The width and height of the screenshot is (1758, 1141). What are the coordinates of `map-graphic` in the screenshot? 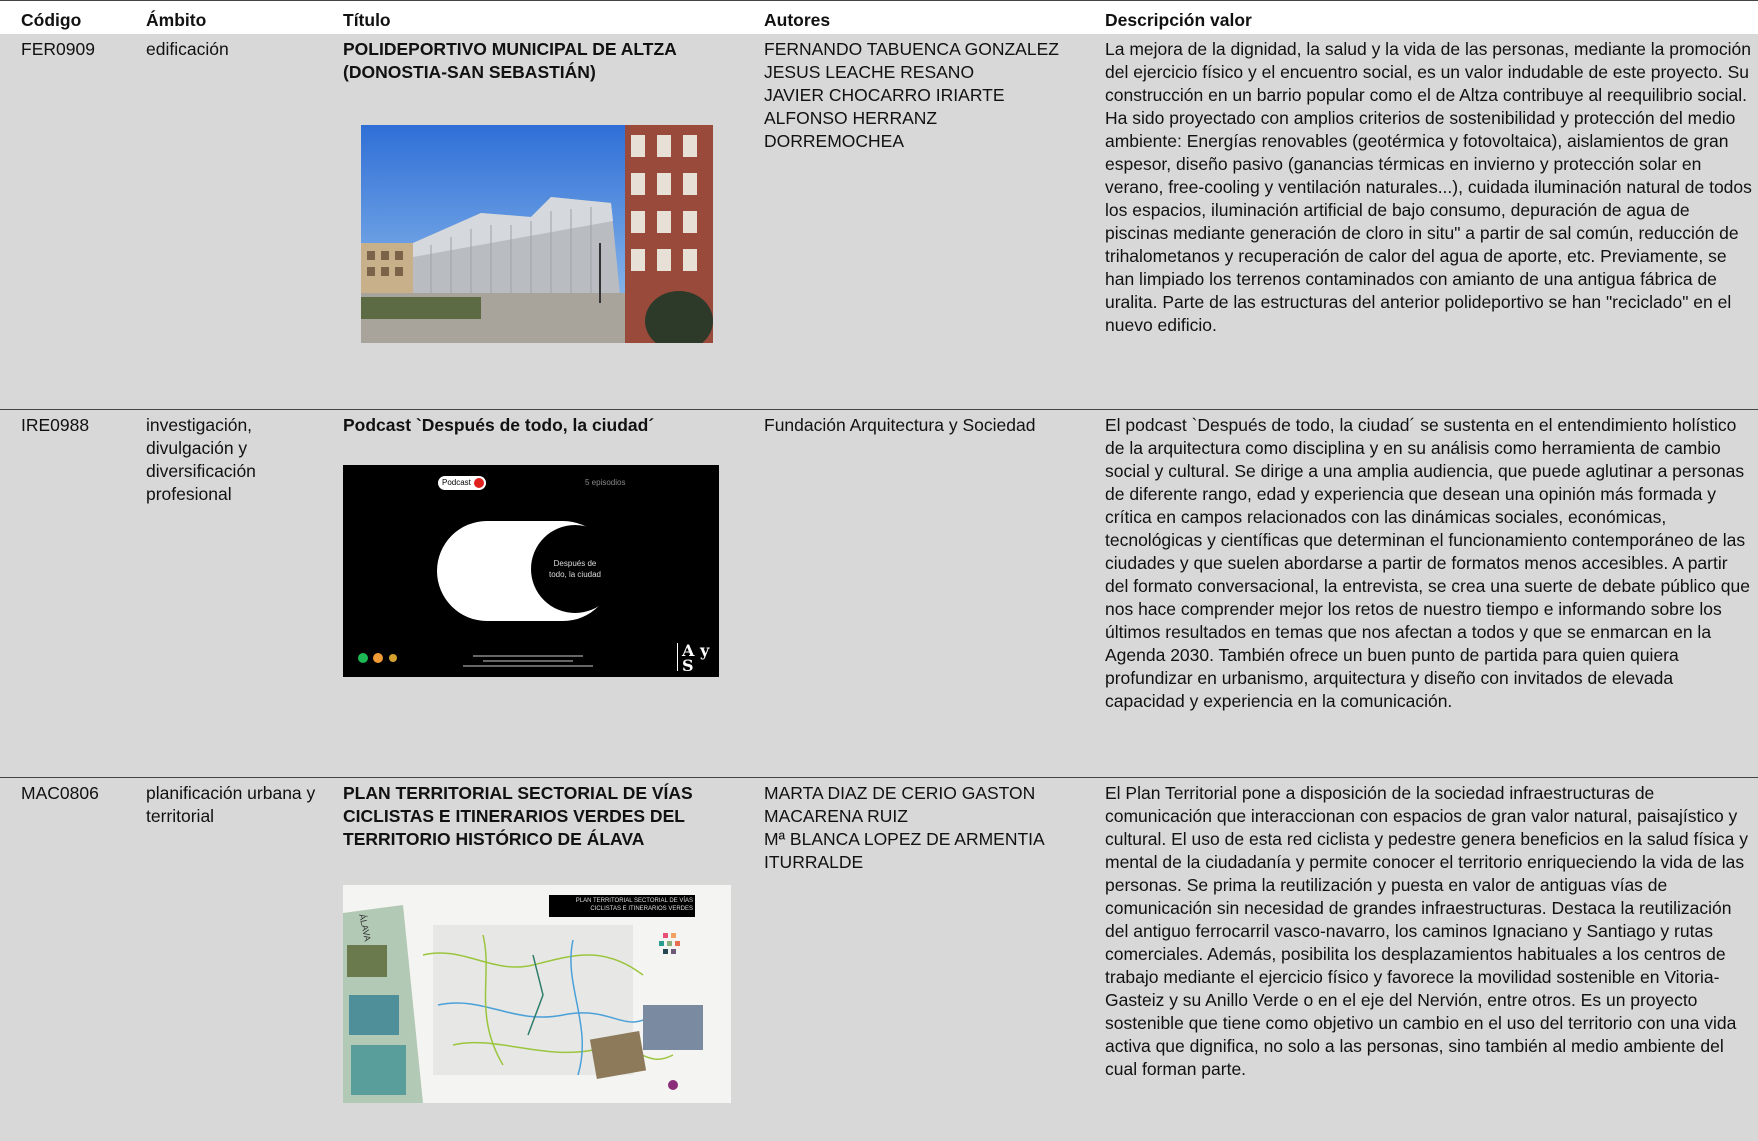 It's located at (523, 999).